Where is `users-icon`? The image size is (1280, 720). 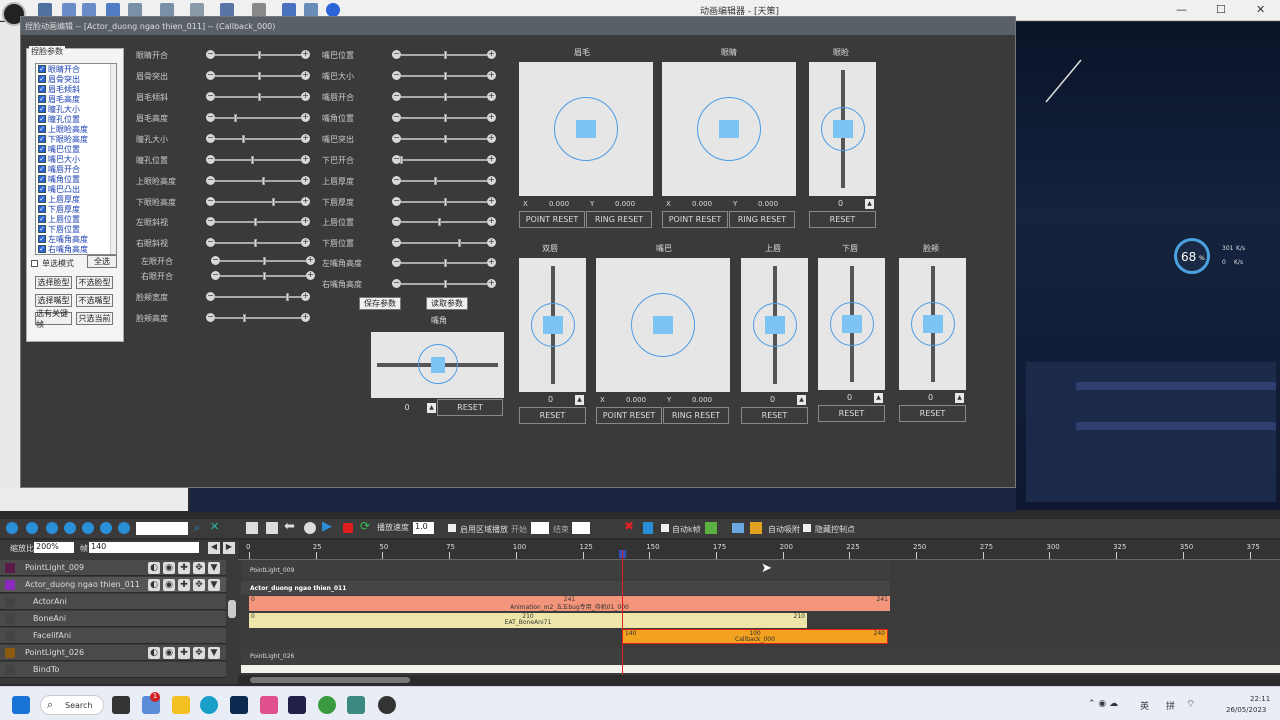
users-icon is located at coordinates (197, 10).